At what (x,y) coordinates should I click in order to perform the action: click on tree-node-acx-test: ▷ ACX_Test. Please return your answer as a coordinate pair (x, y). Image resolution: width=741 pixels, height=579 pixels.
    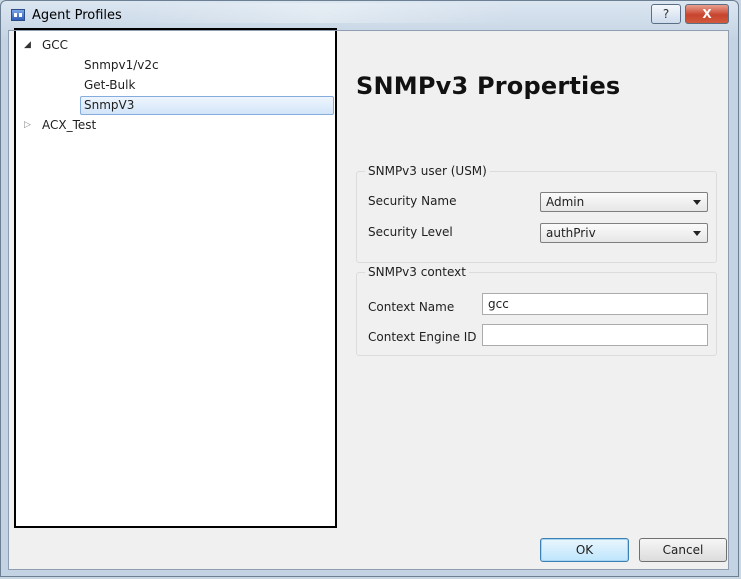
    Looking at the image, I should click on (174, 125).